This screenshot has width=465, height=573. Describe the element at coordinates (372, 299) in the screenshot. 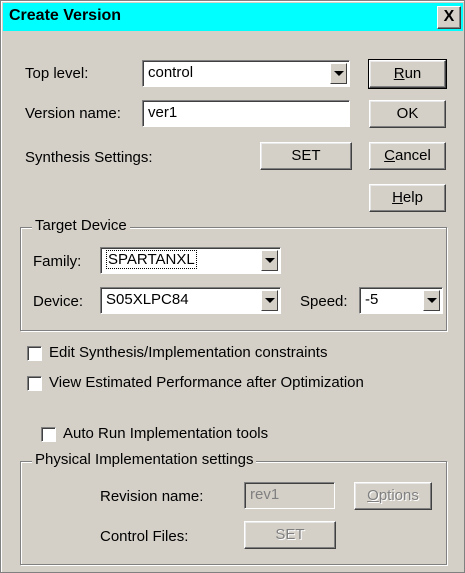

I see `speed-value: -5` at that location.